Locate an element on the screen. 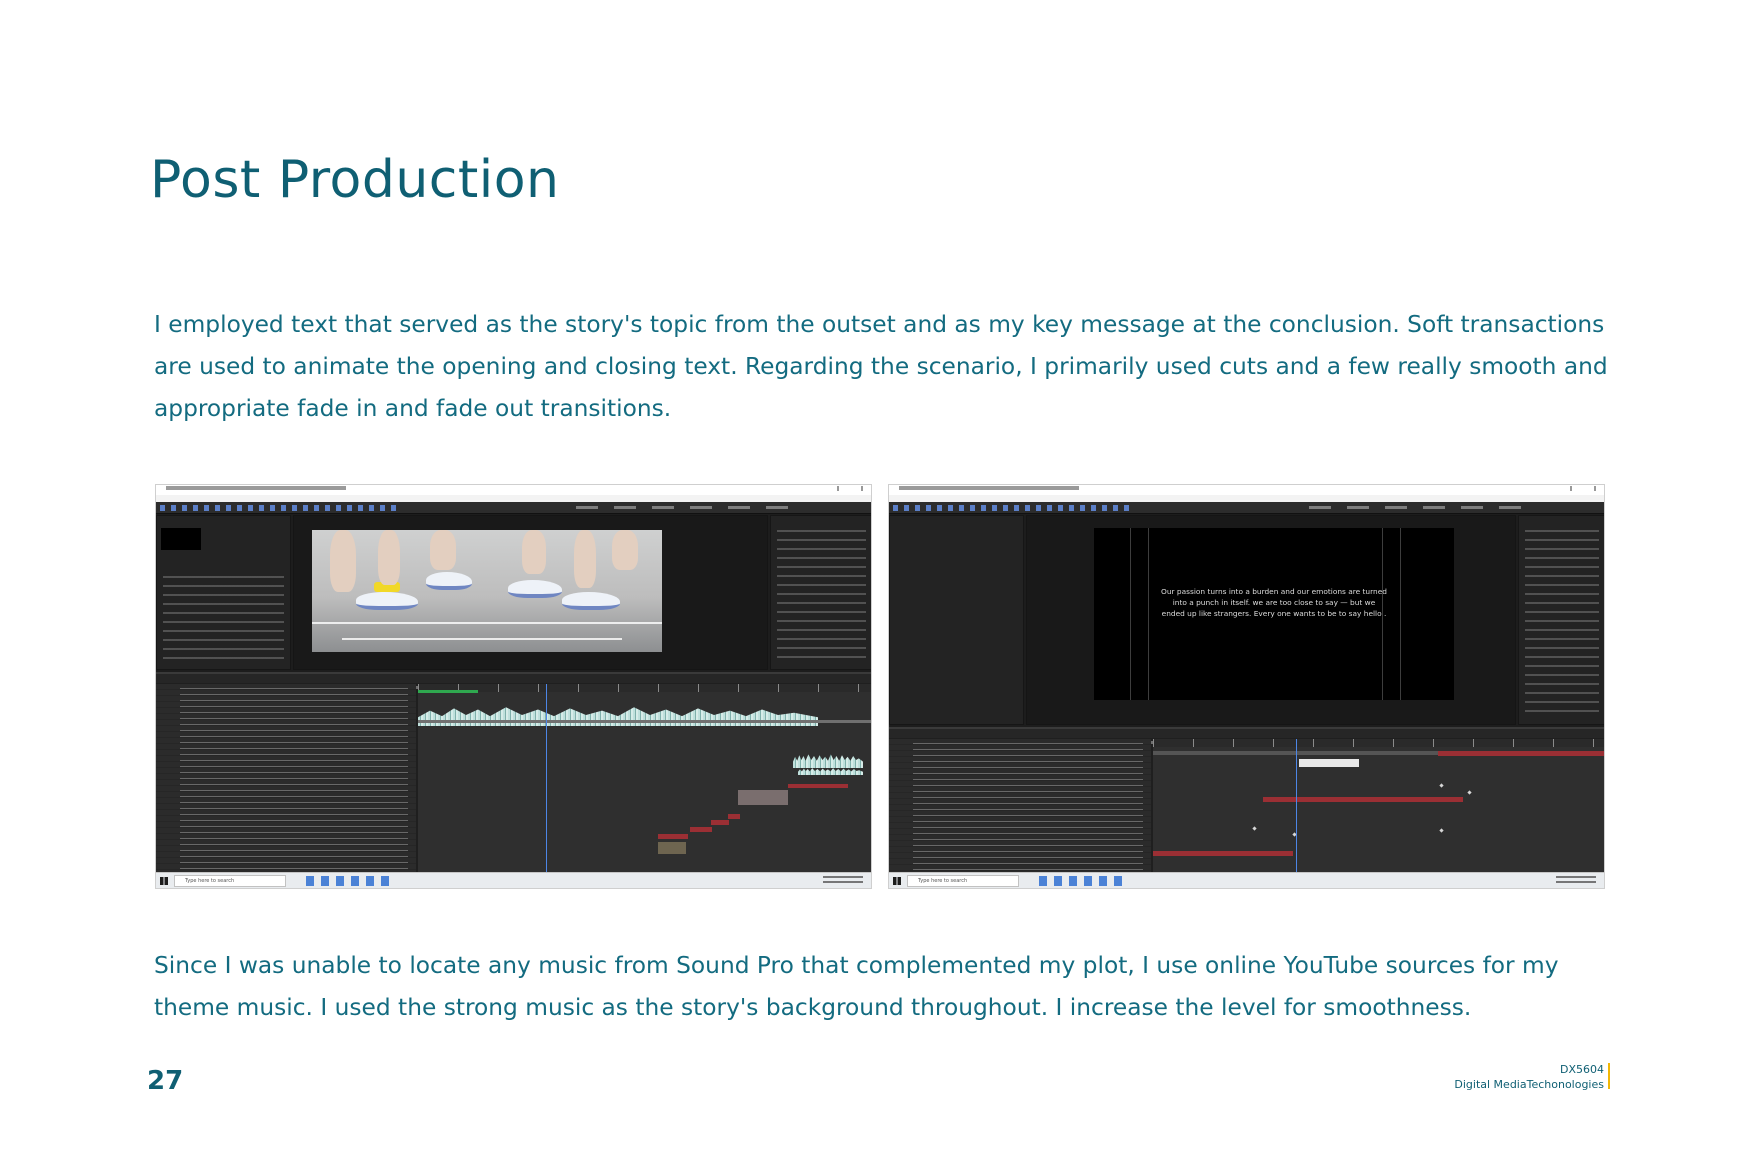  screenshot-after-effects-footage: Type here to search is located at coordinates (513, 686).